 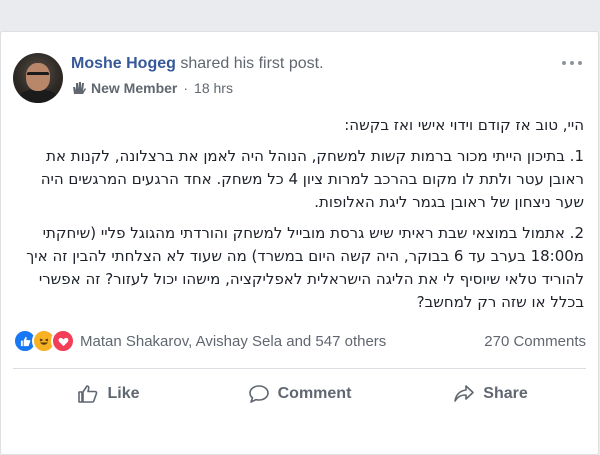 I want to click on post-meta: New Member · 18 hrs, so click(x=152, y=88).